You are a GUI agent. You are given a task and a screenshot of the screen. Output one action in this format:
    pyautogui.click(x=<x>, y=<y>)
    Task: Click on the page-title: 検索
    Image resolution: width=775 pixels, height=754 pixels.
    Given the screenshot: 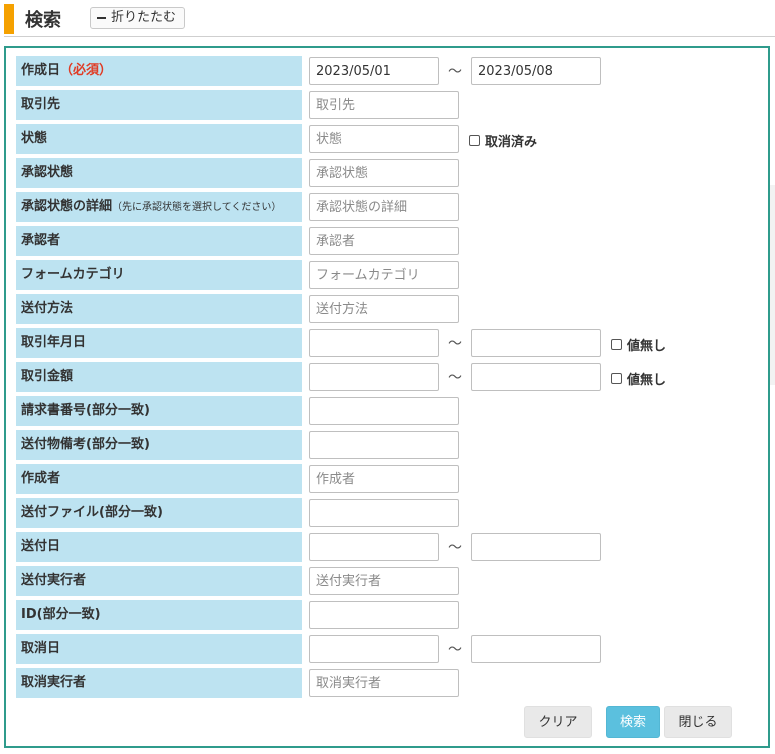 What is the action you would take?
    pyautogui.click(x=43, y=20)
    